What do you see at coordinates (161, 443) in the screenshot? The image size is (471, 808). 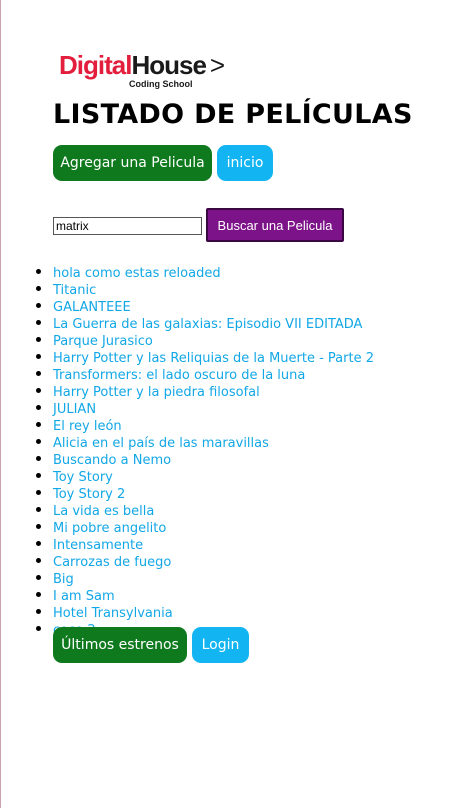 I see `movie-link: Alicia en el país de las maravillas` at bounding box center [161, 443].